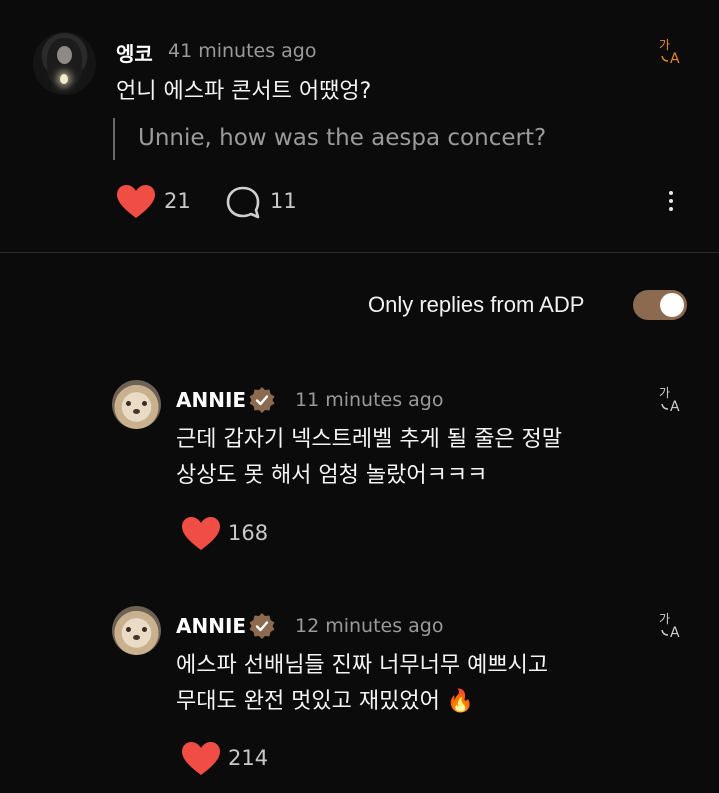 Image resolution: width=719 pixels, height=793 pixels. What do you see at coordinates (369, 400) in the screenshot?
I see `reply-timestamp: 11 minutes ago` at bounding box center [369, 400].